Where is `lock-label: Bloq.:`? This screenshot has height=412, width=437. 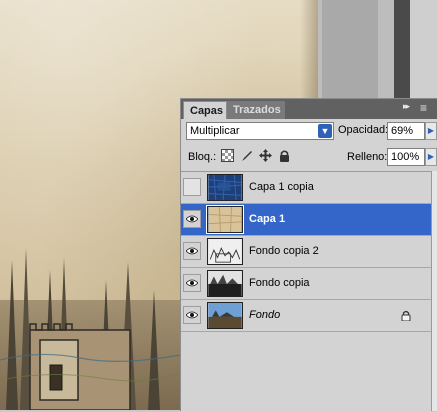
lock-label: Bloq.: is located at coordinates (202, 157).